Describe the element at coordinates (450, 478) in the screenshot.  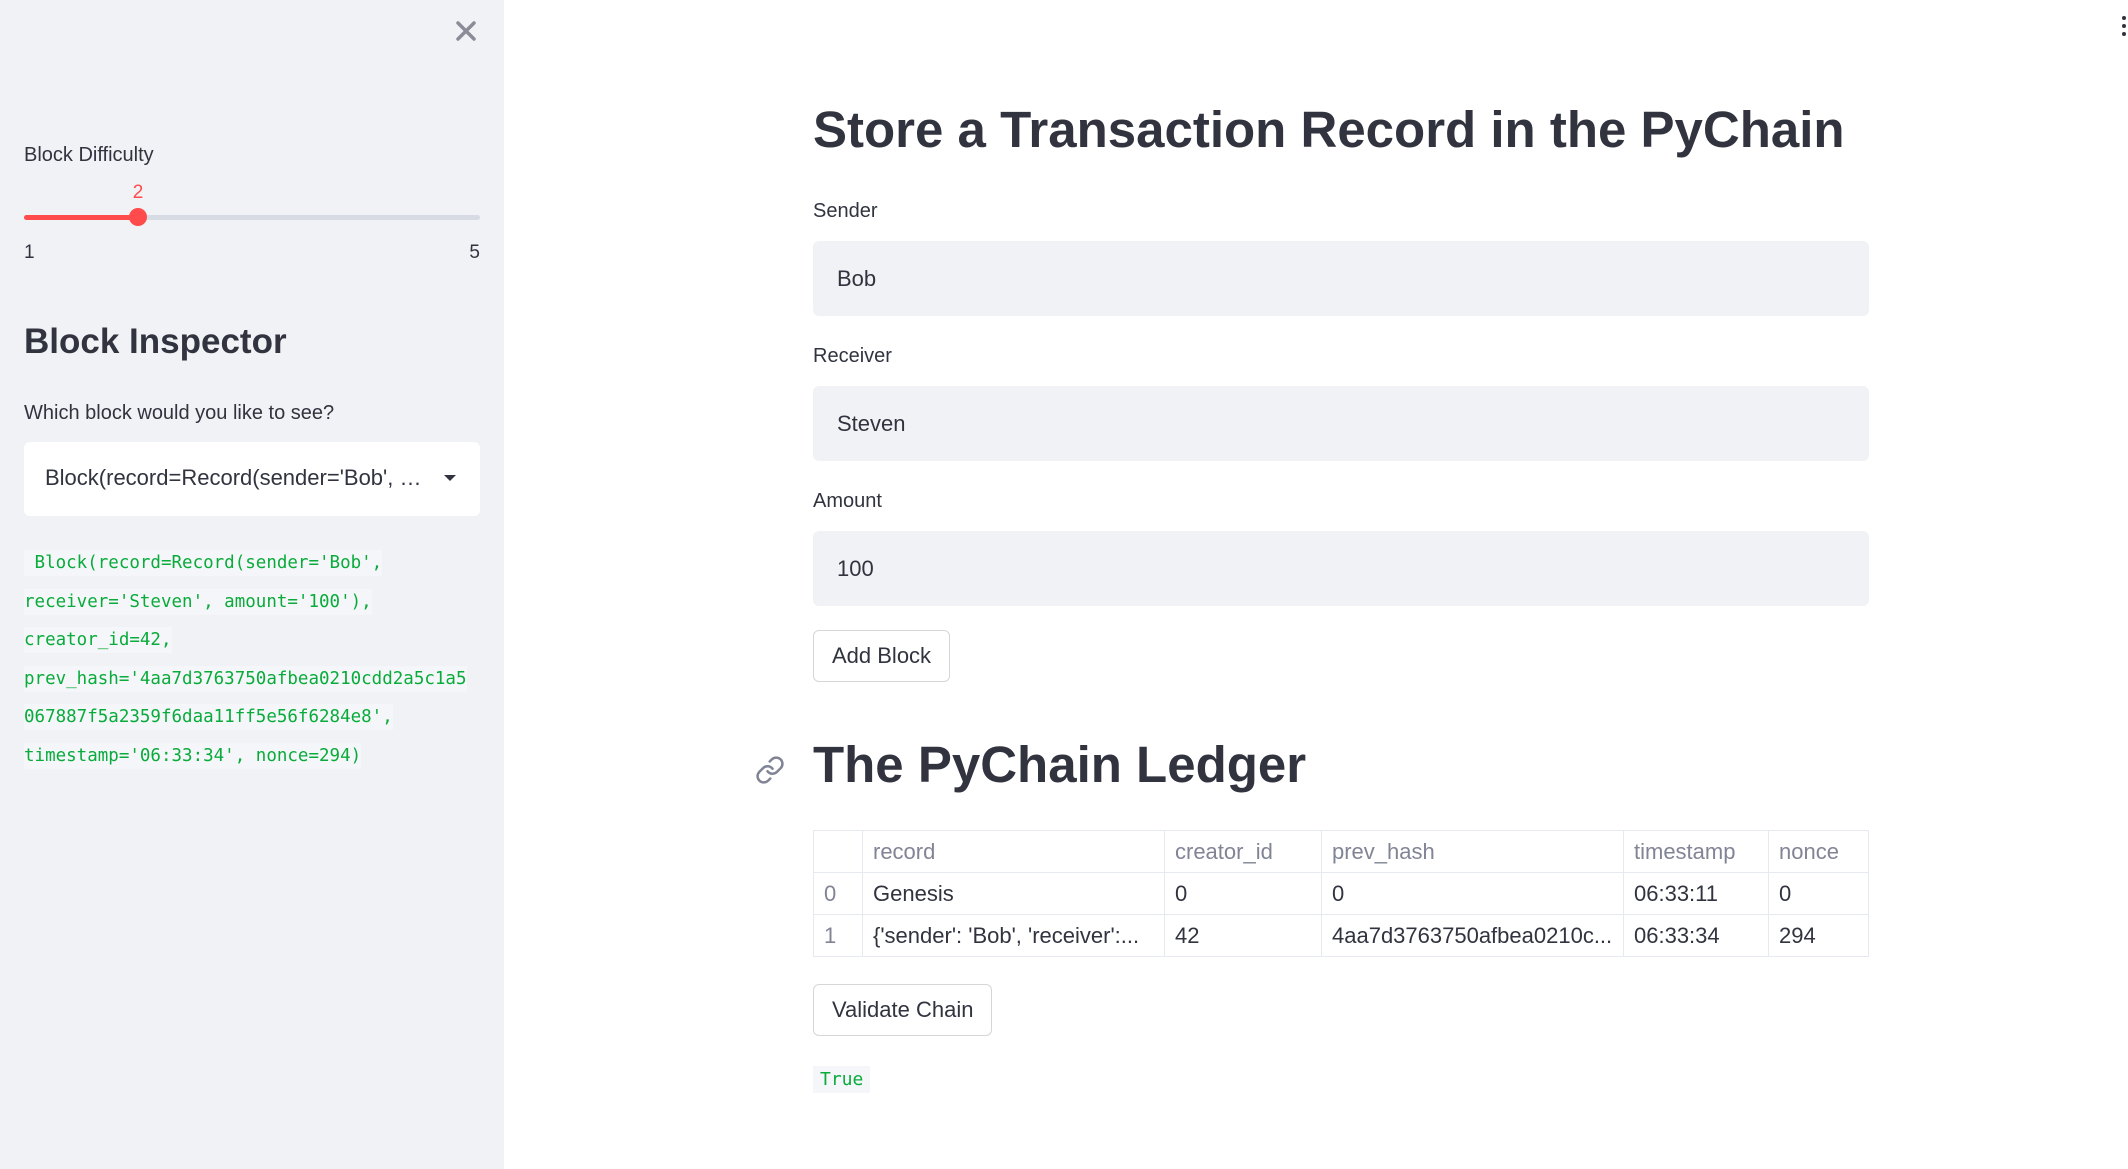
I see `chevron-down-icon` at that location.